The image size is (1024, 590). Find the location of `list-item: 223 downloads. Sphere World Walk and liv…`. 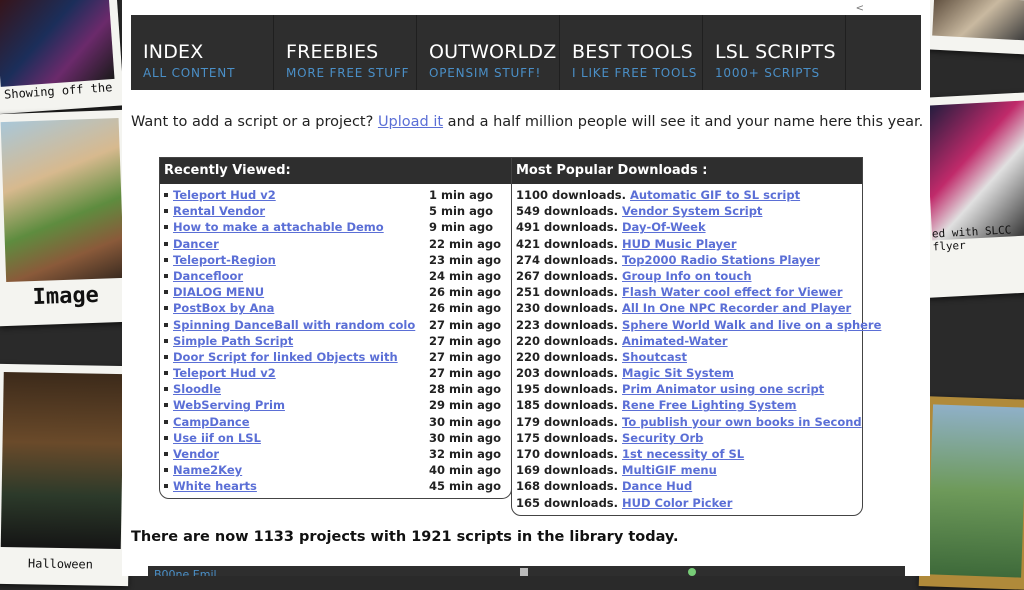

list-item: 223 downloads. Sphere World Walk and liv… is located at coordinates (696, 325).